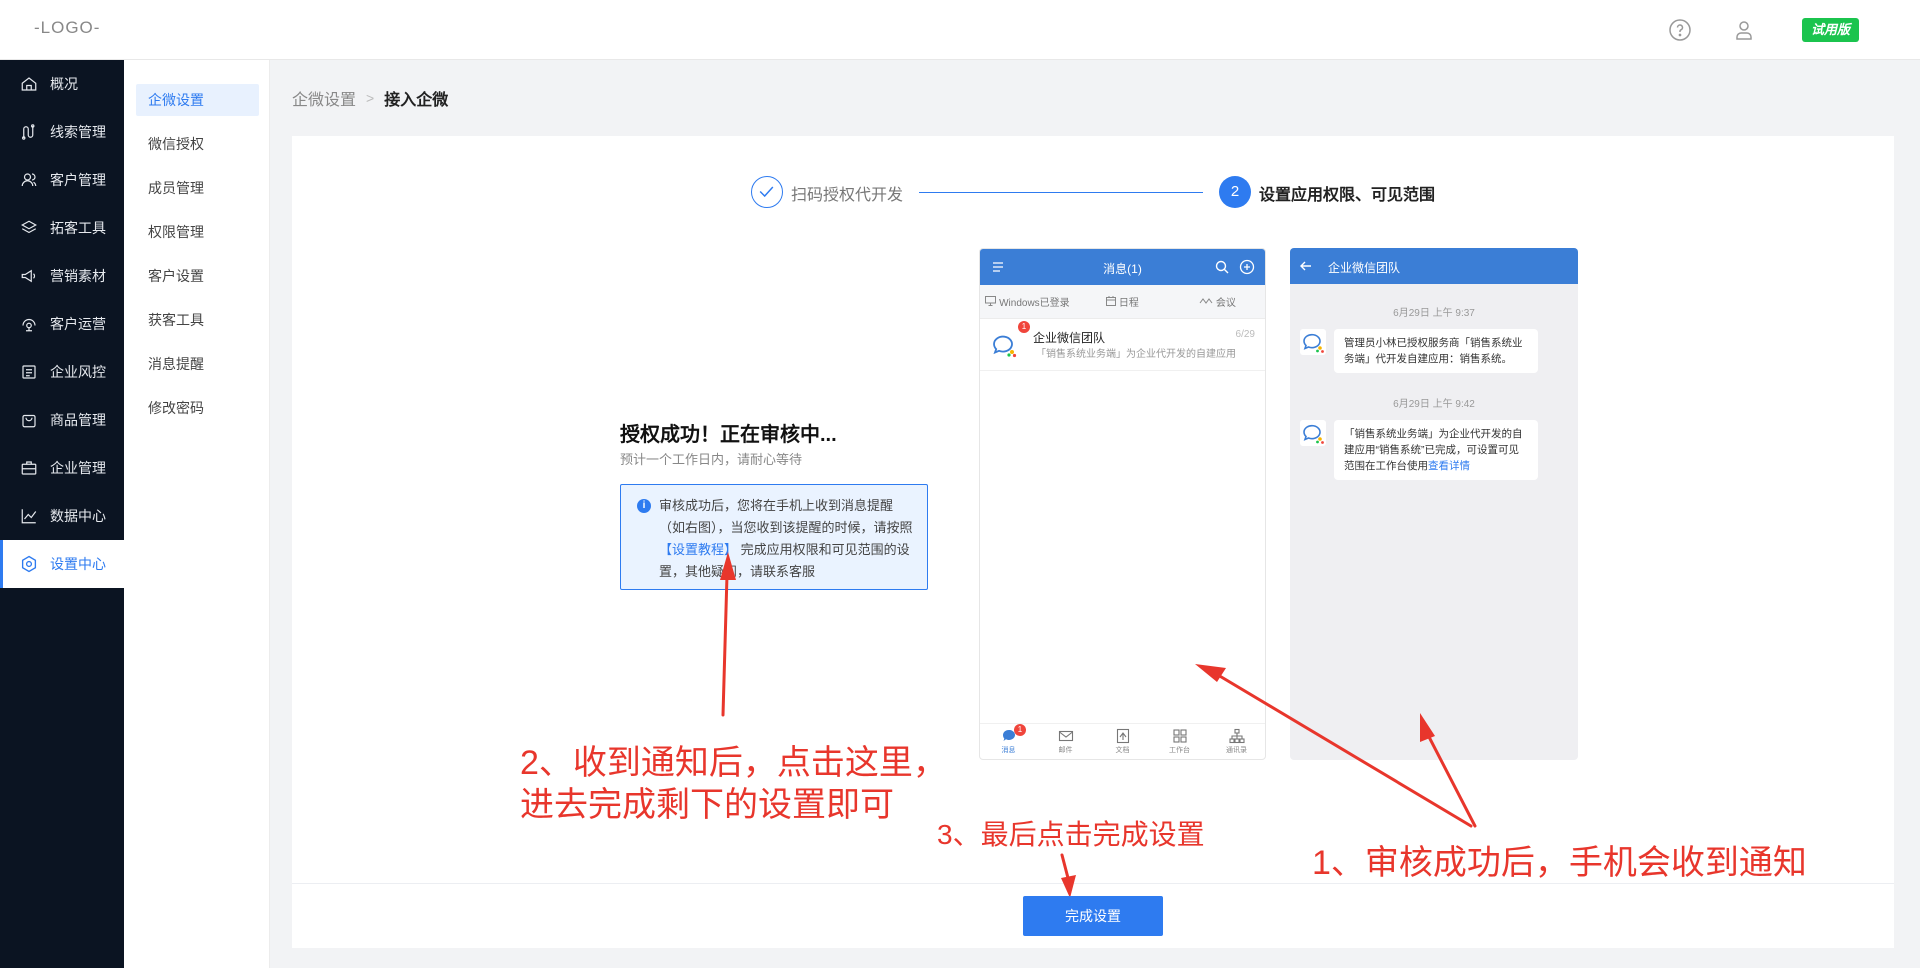 Image resolution: width=1920 pixels, height=968 pixels. What do you see at coordinates (733, 784) in the screenshot?
I see `annotation-step-2: 2、收到通知后，点击这里， 进去完成剩下的设置即可` at bounding box center [733, 784].